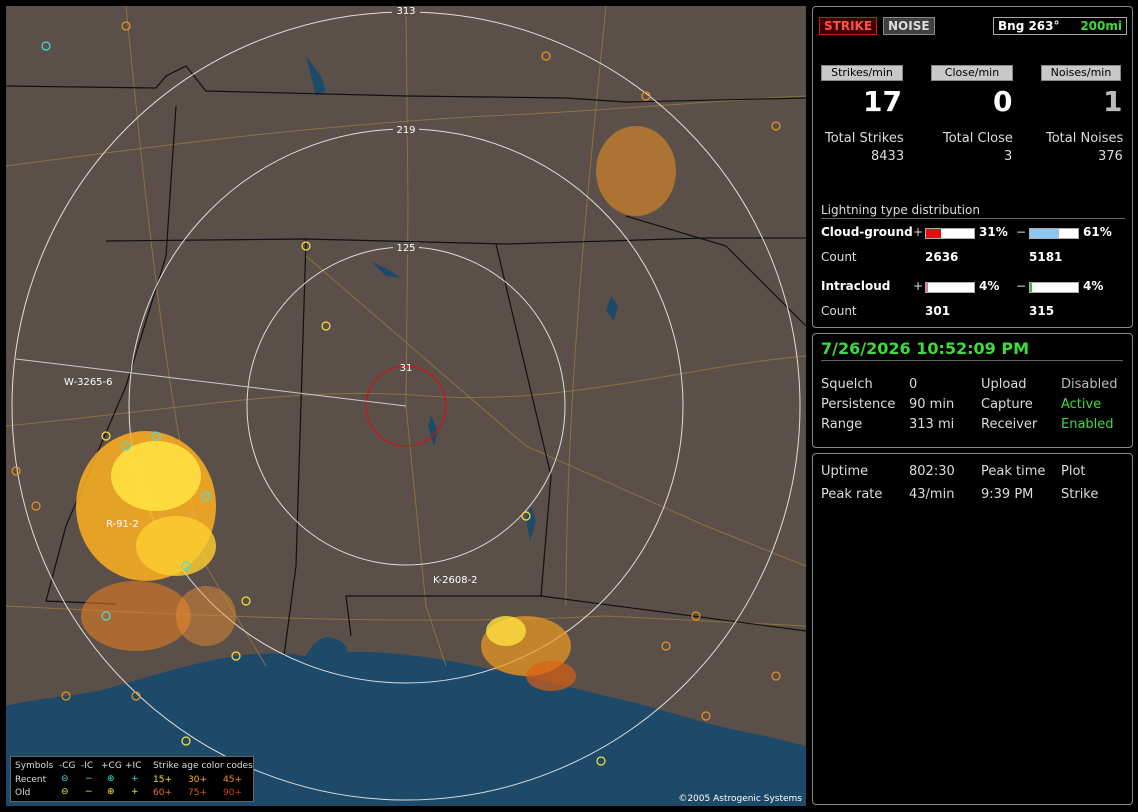 Image resolution: width=1138 pixels, height=812 pixels. Describe the element at coordinates (918, 232) in the screenshot. I see `cg-plus-sign: +` at that location.